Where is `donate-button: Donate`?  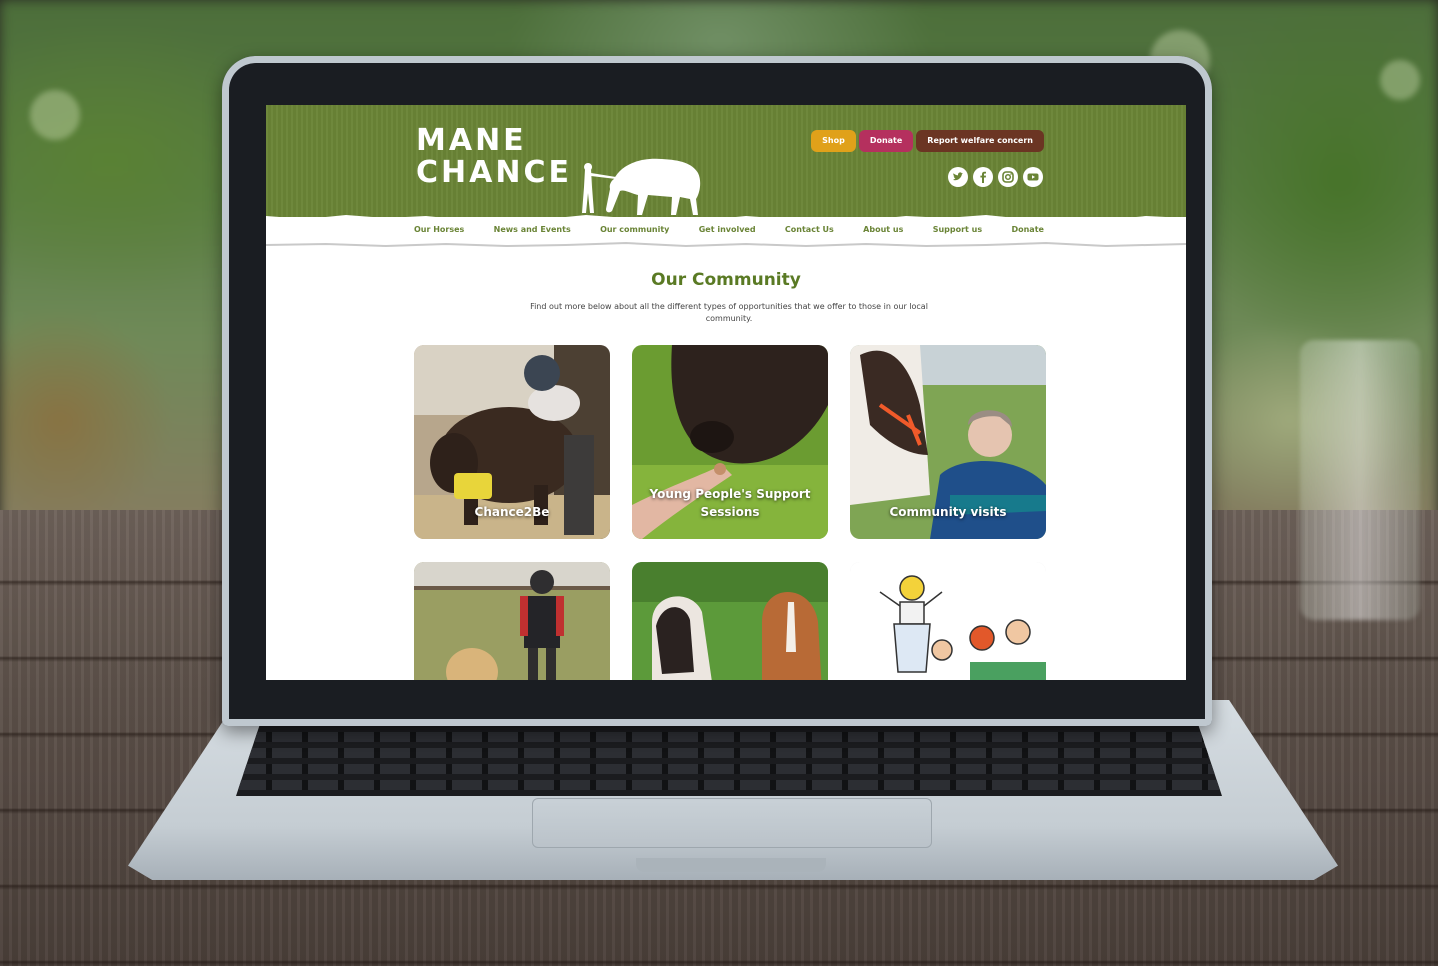
donate-button: Donate is located at coordinates (886, 141).